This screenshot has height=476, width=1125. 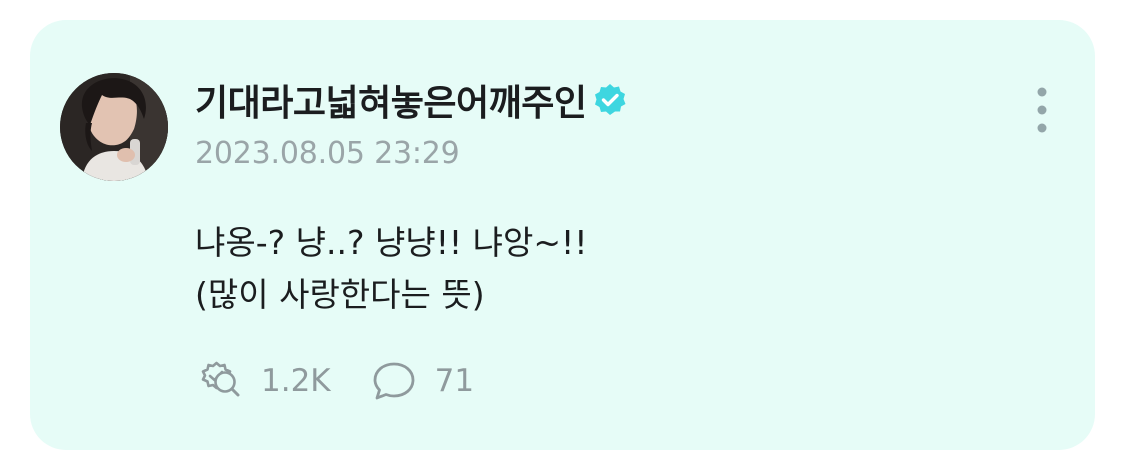 What do you see at coordinates (411, 101) in the screenshot?
I see `author-row: 기대라고넓혀놓은어깨주인` at bounding box center [411, 101].